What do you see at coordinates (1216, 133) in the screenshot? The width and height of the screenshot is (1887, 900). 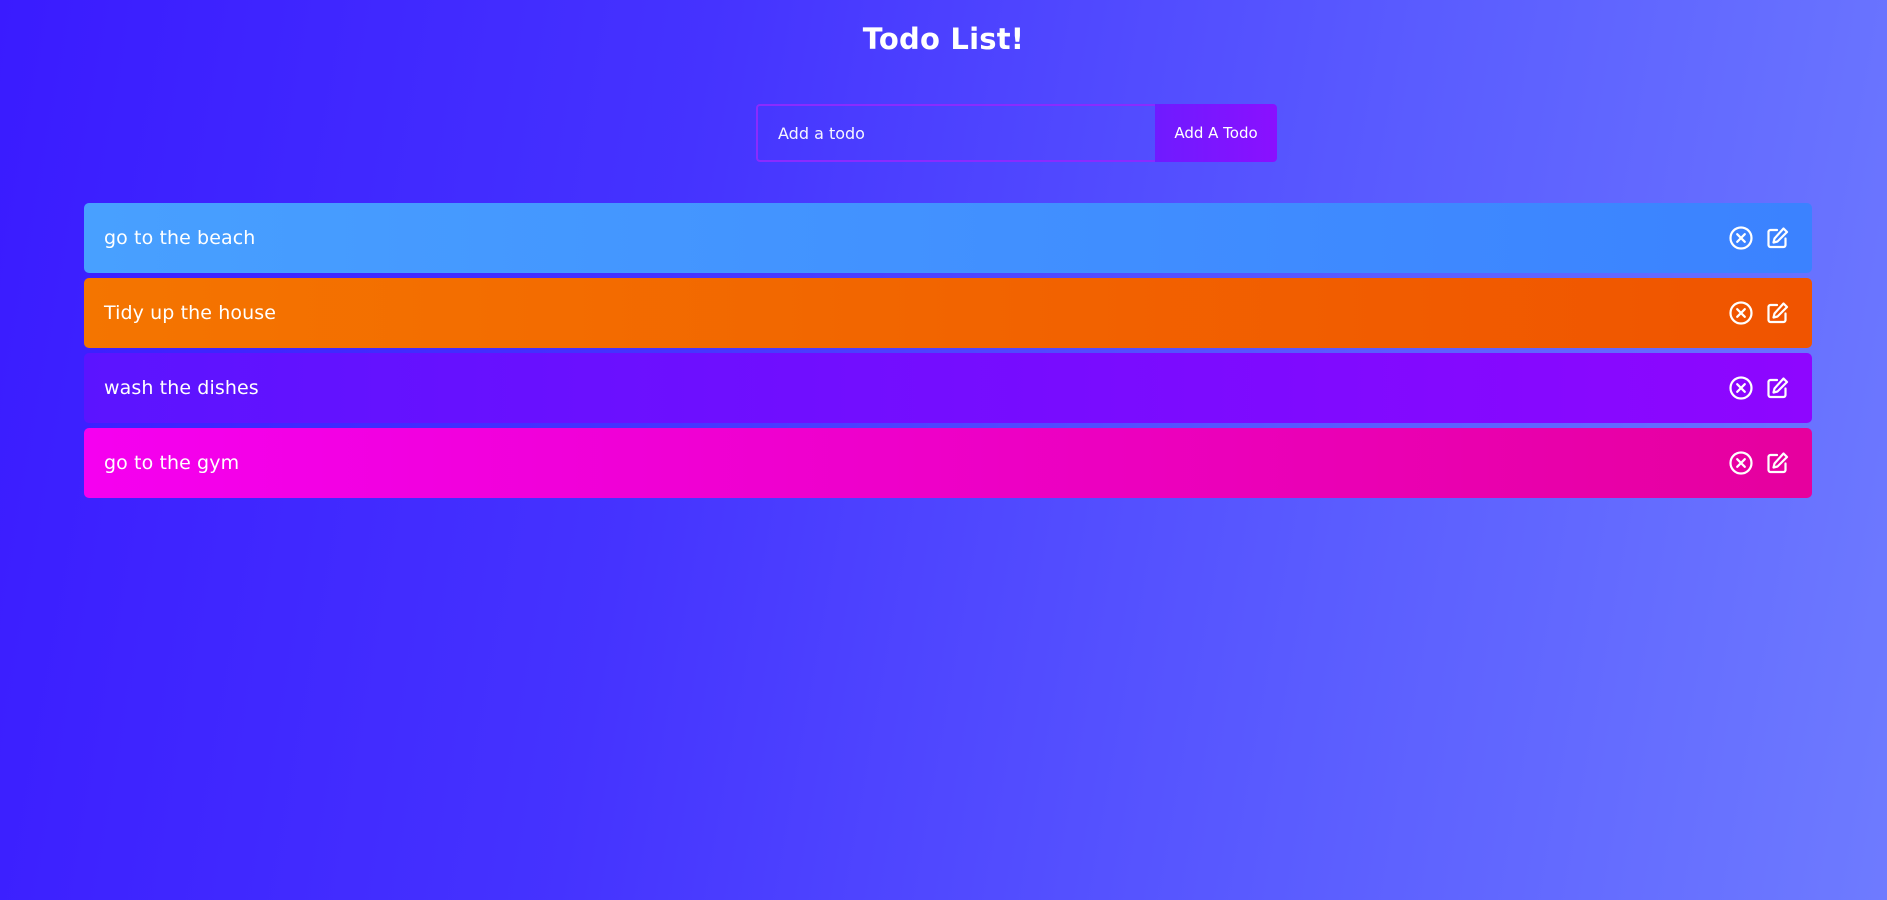 I see `add-todo-button: Add A Todo` at bounding box center [1216, 133].